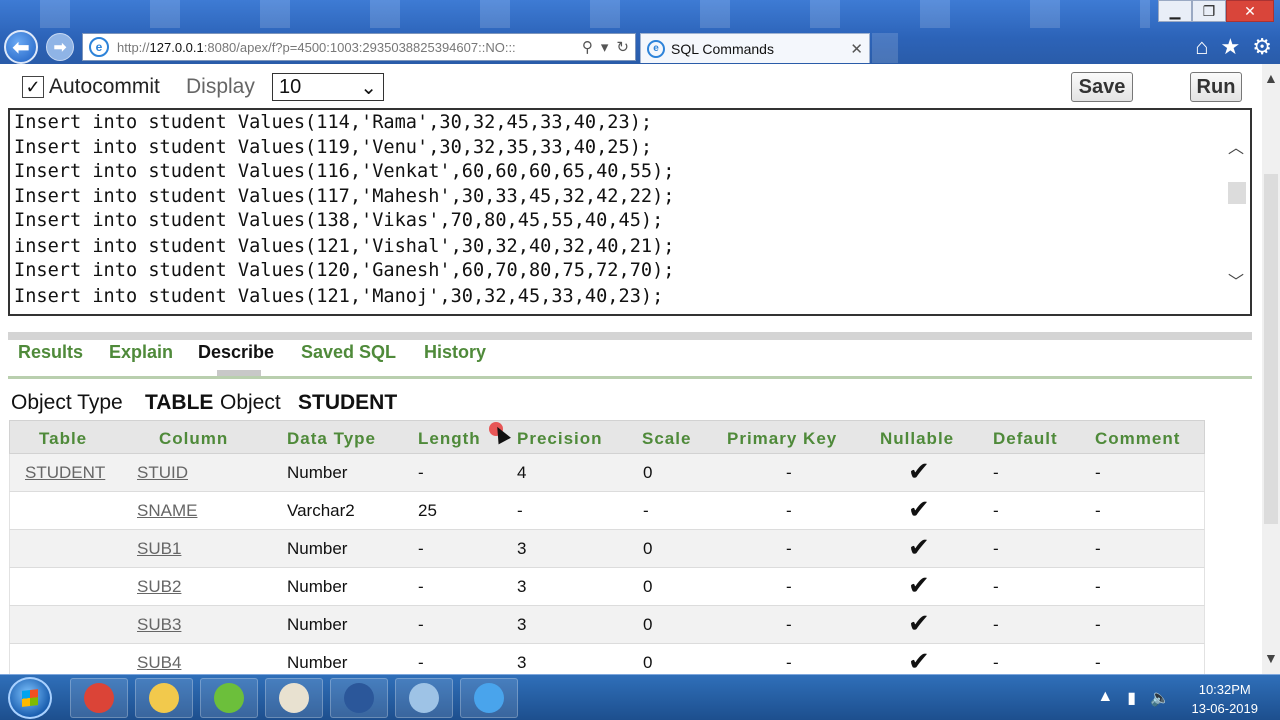 The height and width of the screenshot is (720, 1280). What do you see at coordinates (104, 86) in the screenshot?
I see `autocommit-label: Autocommit` at bounding box center [104, 86].